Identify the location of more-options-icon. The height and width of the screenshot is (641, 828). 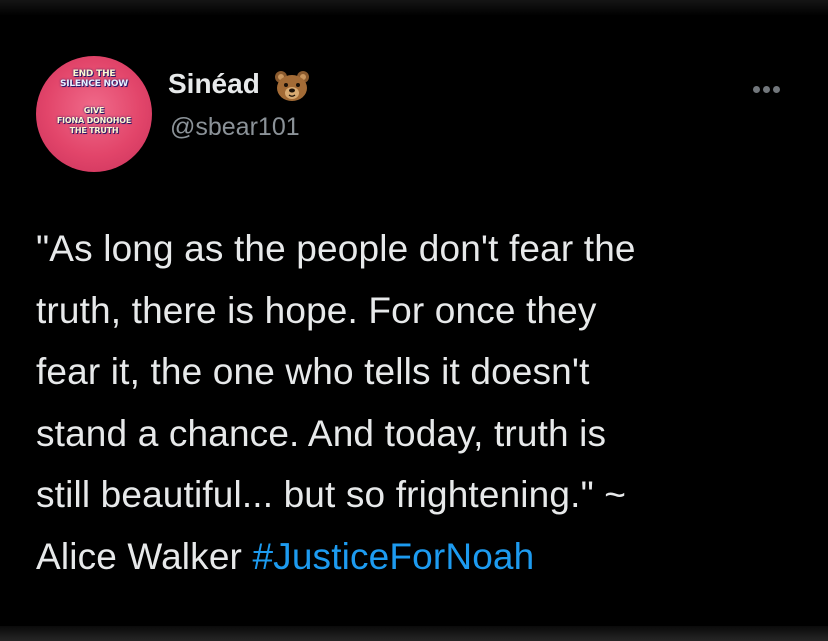
(766, 90).